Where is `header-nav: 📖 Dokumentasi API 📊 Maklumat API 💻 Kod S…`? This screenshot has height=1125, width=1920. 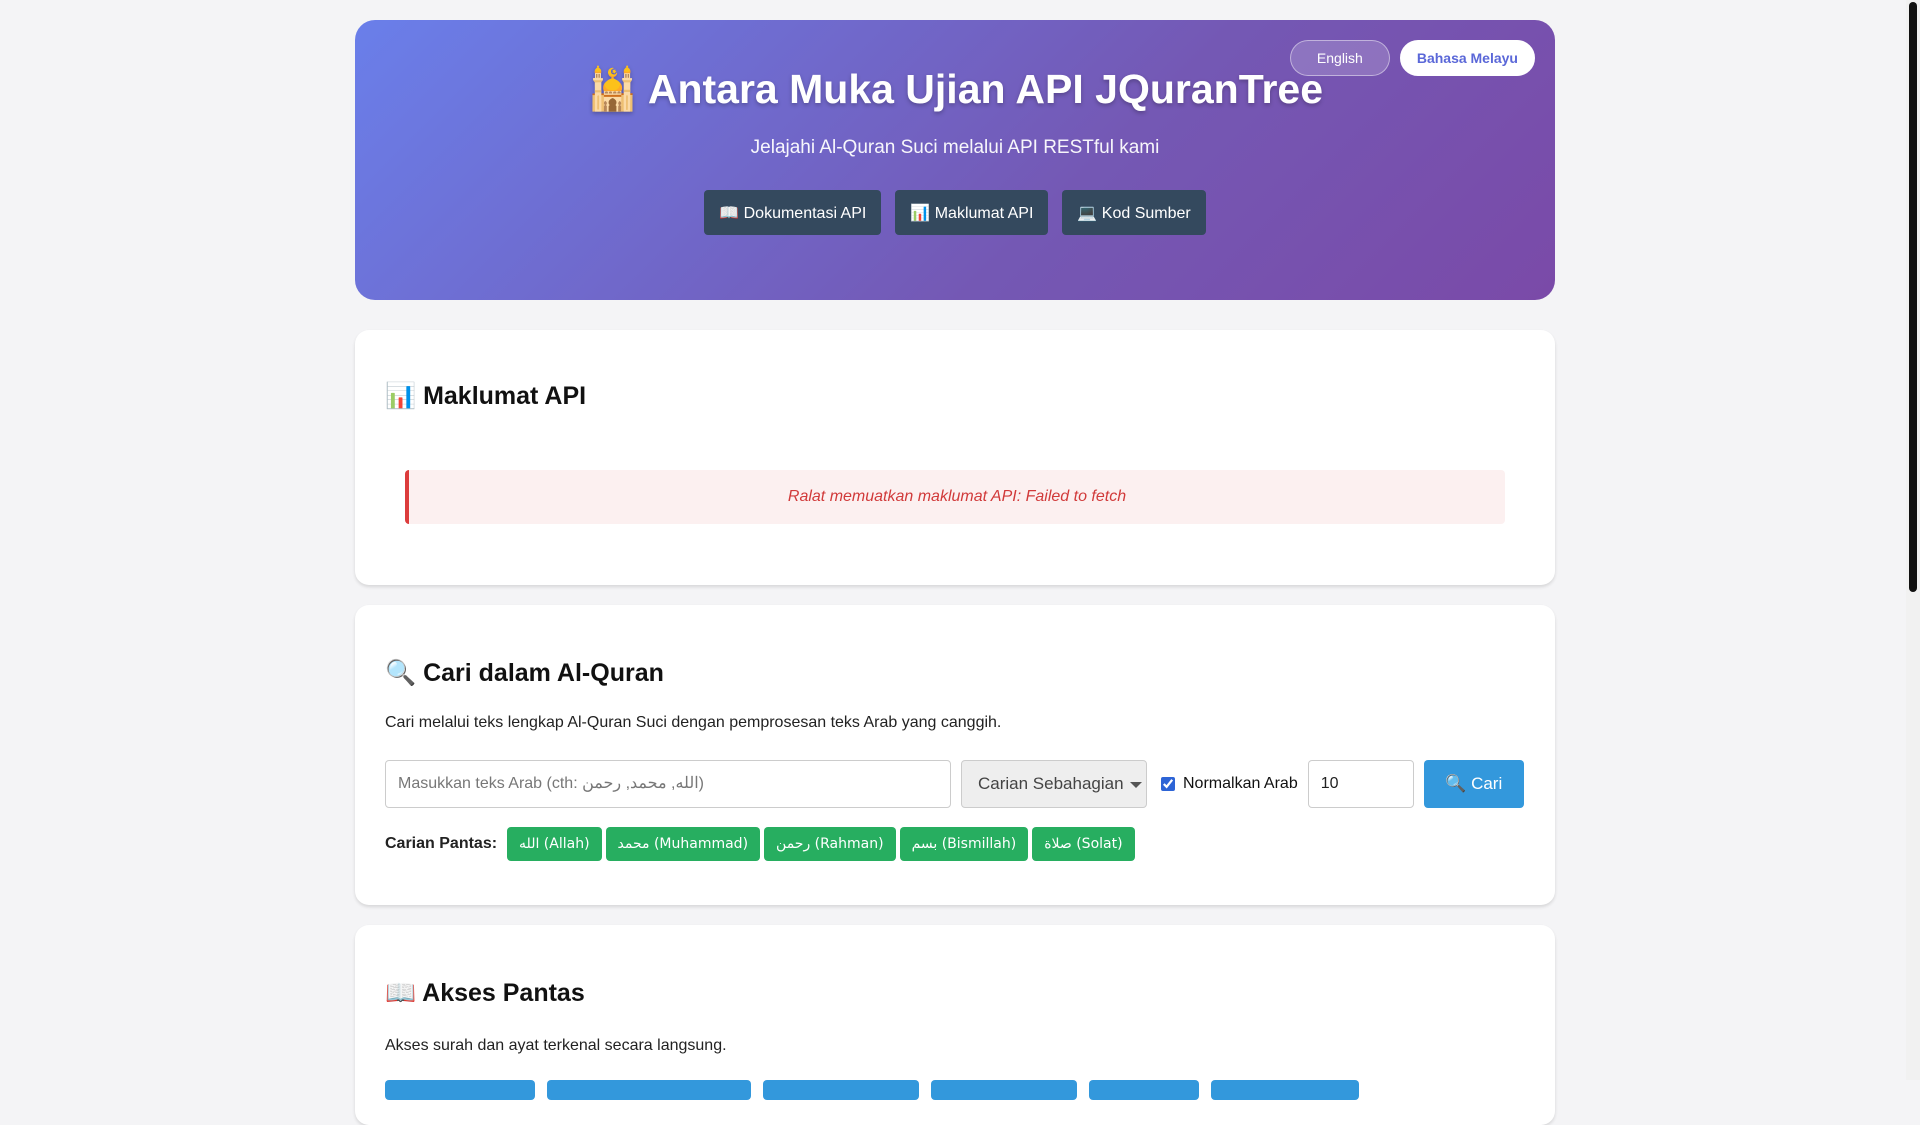 header-nav: 📖 Dokumentasi API 📊 Maklumat API 💻 Kod S… is located at coordinates (955, 212).